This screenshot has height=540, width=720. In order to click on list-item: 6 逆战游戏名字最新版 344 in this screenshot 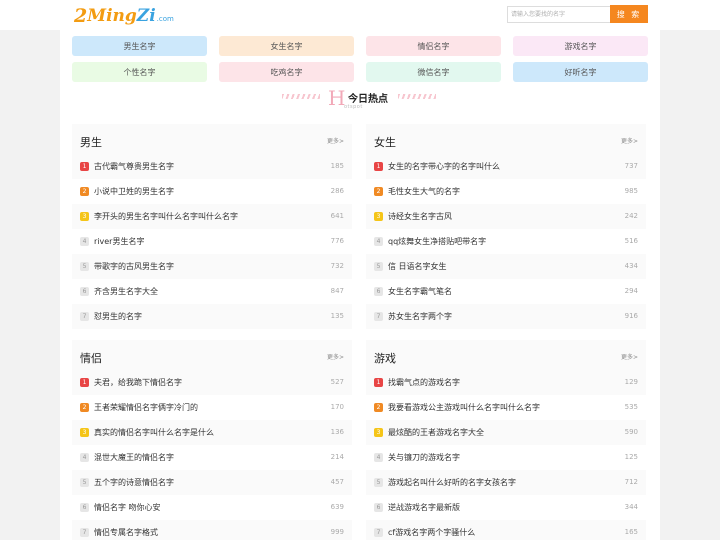, I will do `click(506, 507)`.